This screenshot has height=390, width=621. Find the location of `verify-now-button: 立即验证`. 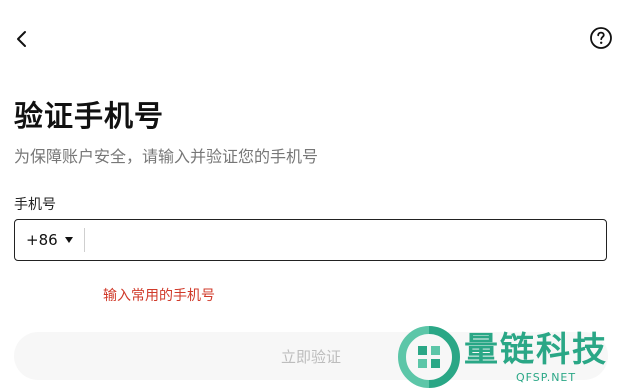

verify-now-button: 立即验证 is located at coordinates (311, 356).